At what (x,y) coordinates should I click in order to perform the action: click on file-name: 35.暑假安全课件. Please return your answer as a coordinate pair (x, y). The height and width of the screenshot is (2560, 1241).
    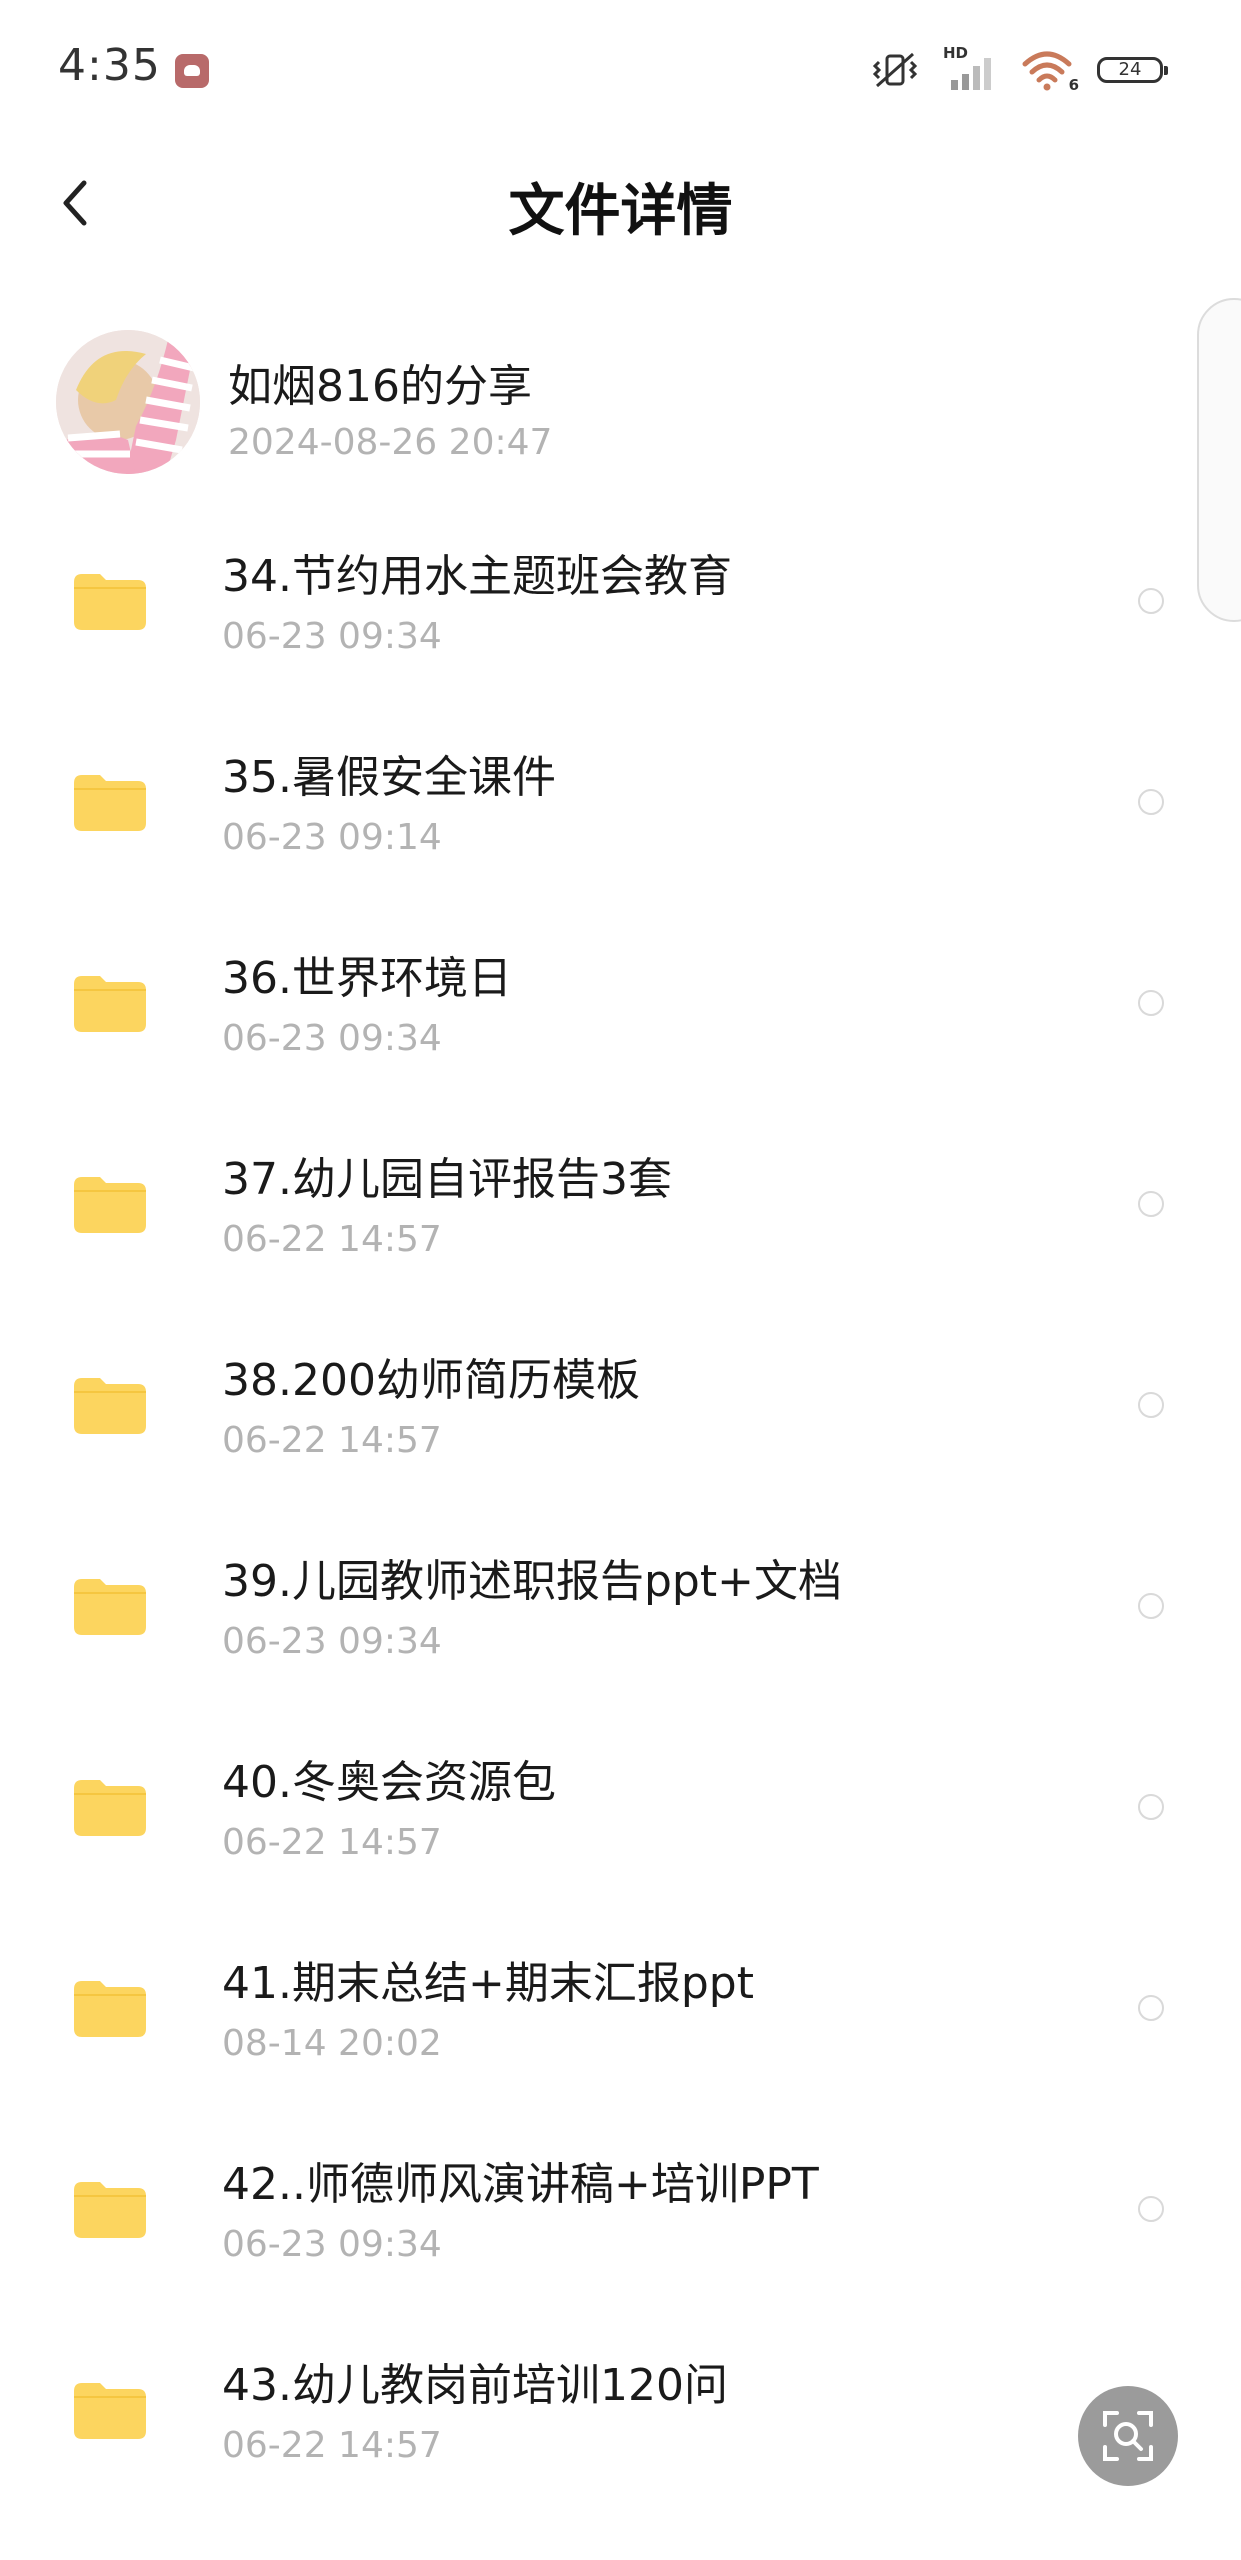
    Looking at the image, I should click on (389, 777).